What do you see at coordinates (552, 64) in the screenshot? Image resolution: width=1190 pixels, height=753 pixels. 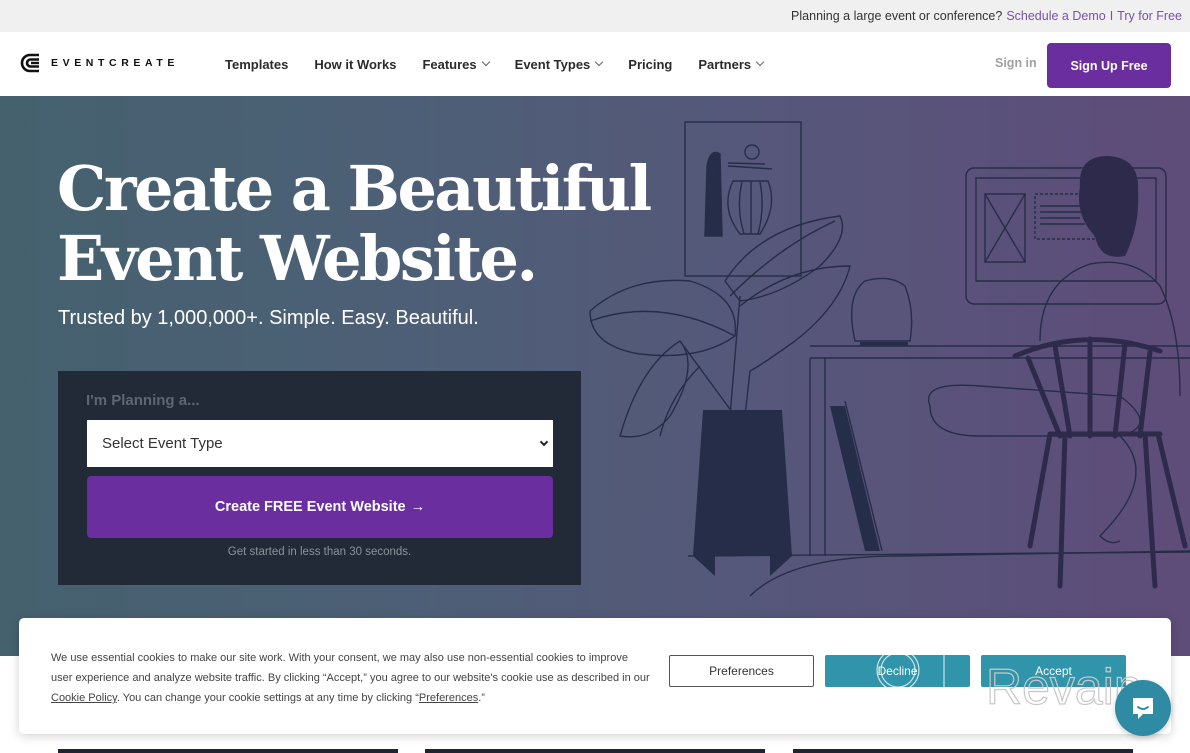 I see `nav-item-label: Event Types` at bounding box center [552, 64].